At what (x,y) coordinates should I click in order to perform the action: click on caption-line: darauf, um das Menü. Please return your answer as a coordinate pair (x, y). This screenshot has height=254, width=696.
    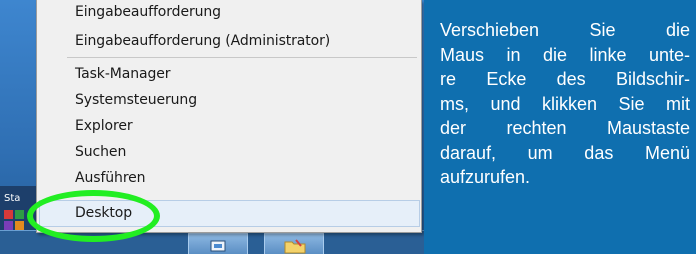
    Looking at the image, I should click on (565, 152).